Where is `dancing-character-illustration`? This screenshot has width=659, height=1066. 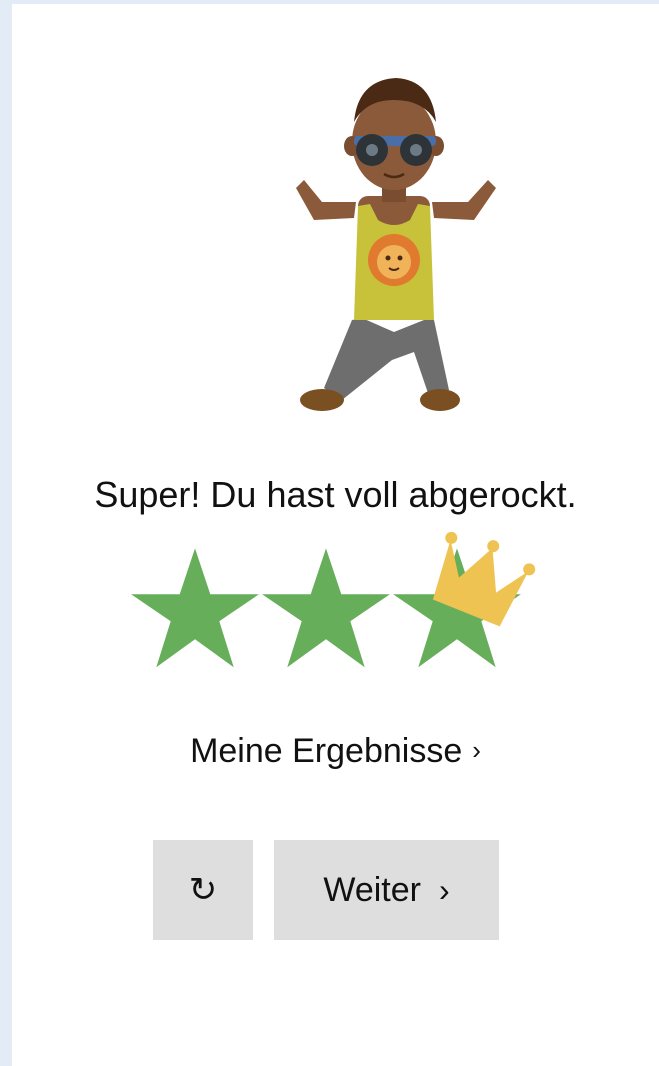 dancing-character-illustration is located at coordinates (396, 244).